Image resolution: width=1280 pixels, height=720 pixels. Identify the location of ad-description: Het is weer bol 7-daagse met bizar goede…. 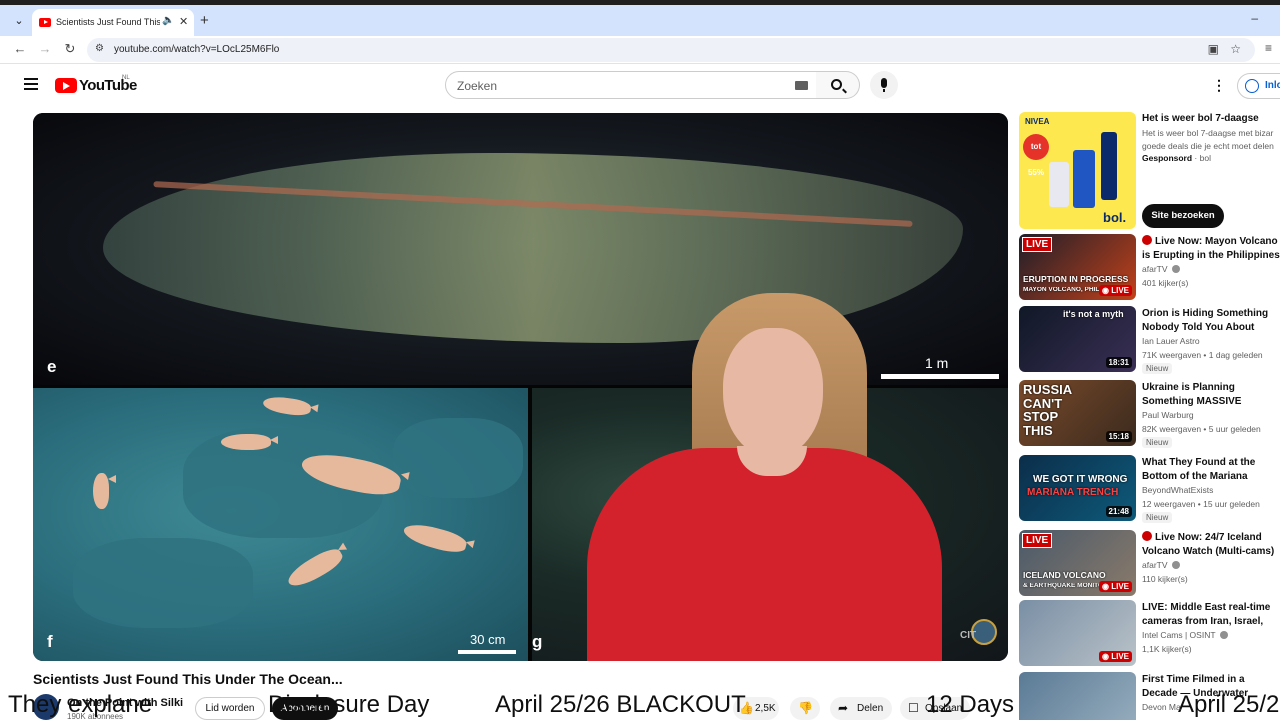
(1208, 139).